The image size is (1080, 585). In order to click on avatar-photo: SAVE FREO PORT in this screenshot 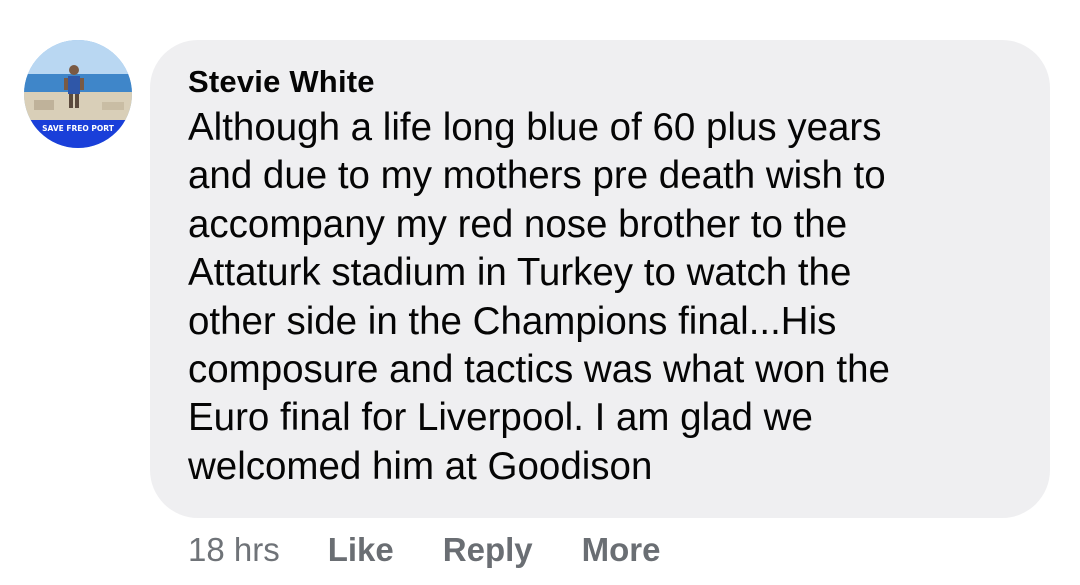, I will do `click(78, 94)`.